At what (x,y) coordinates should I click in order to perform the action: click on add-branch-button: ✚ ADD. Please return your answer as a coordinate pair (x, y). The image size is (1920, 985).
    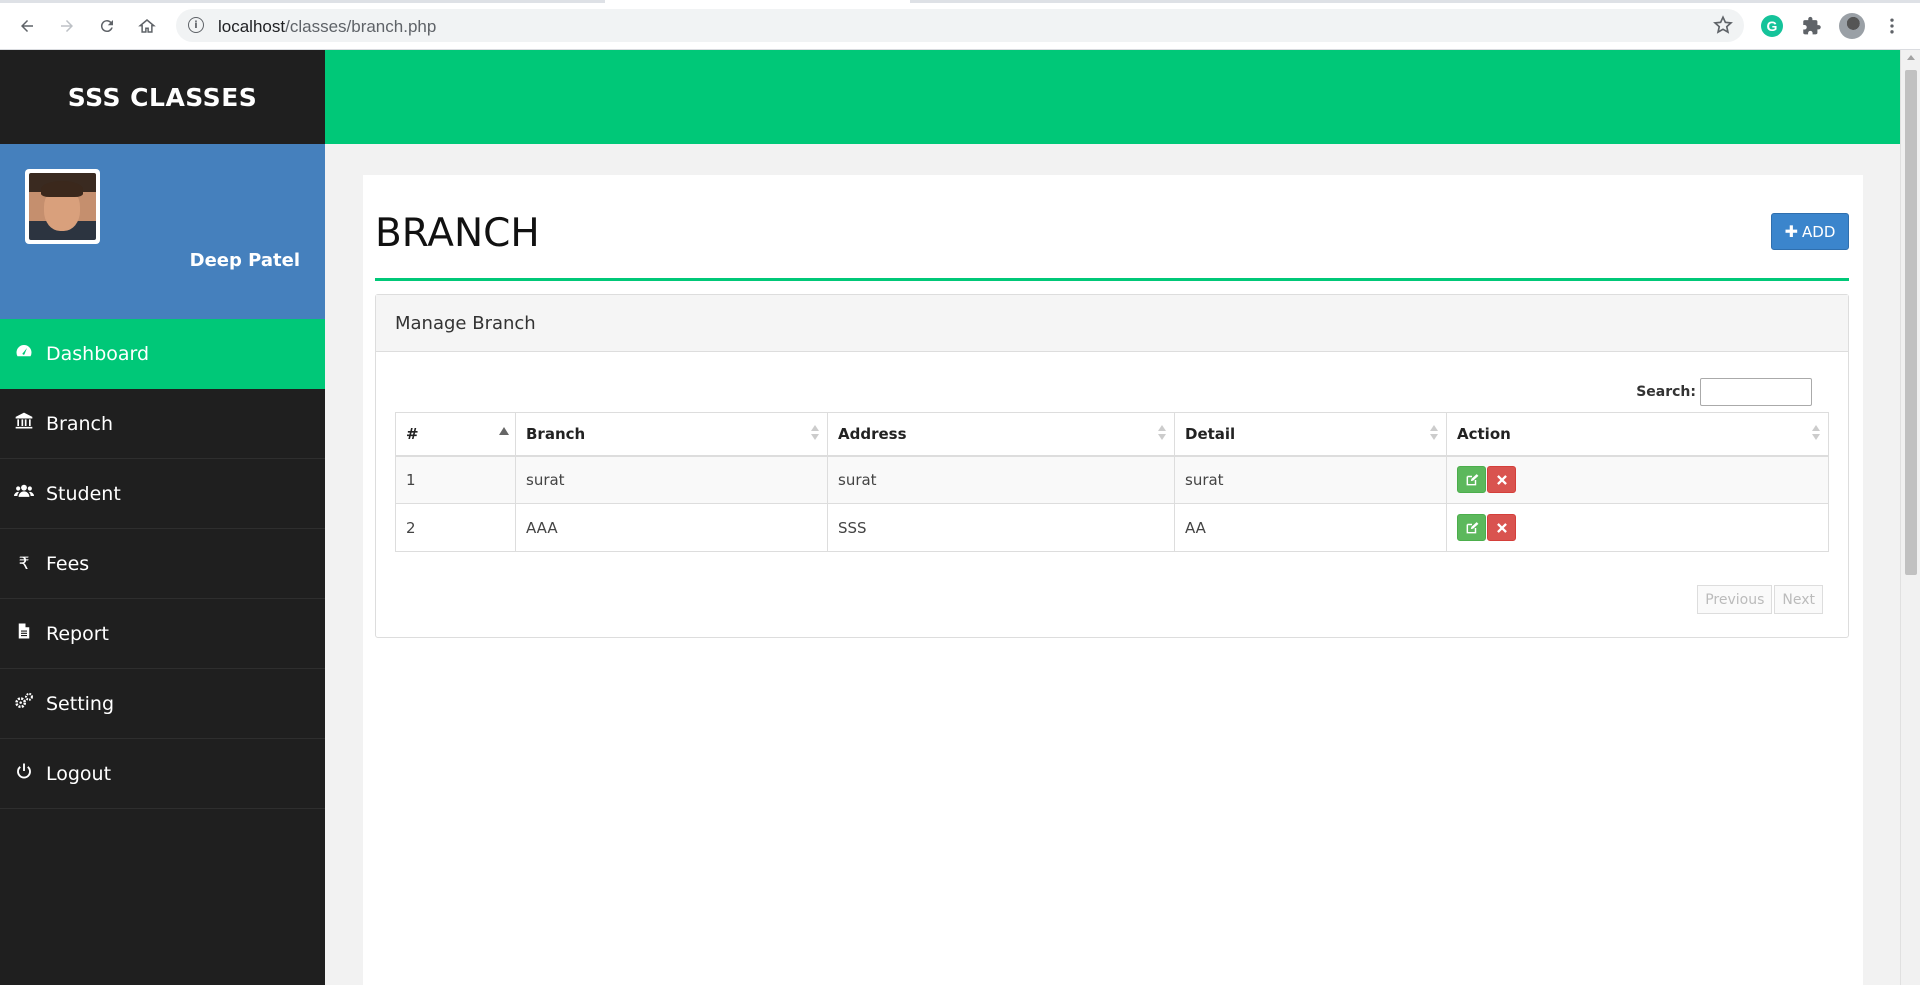
    Looking at the image, I should click on (1810, 231).